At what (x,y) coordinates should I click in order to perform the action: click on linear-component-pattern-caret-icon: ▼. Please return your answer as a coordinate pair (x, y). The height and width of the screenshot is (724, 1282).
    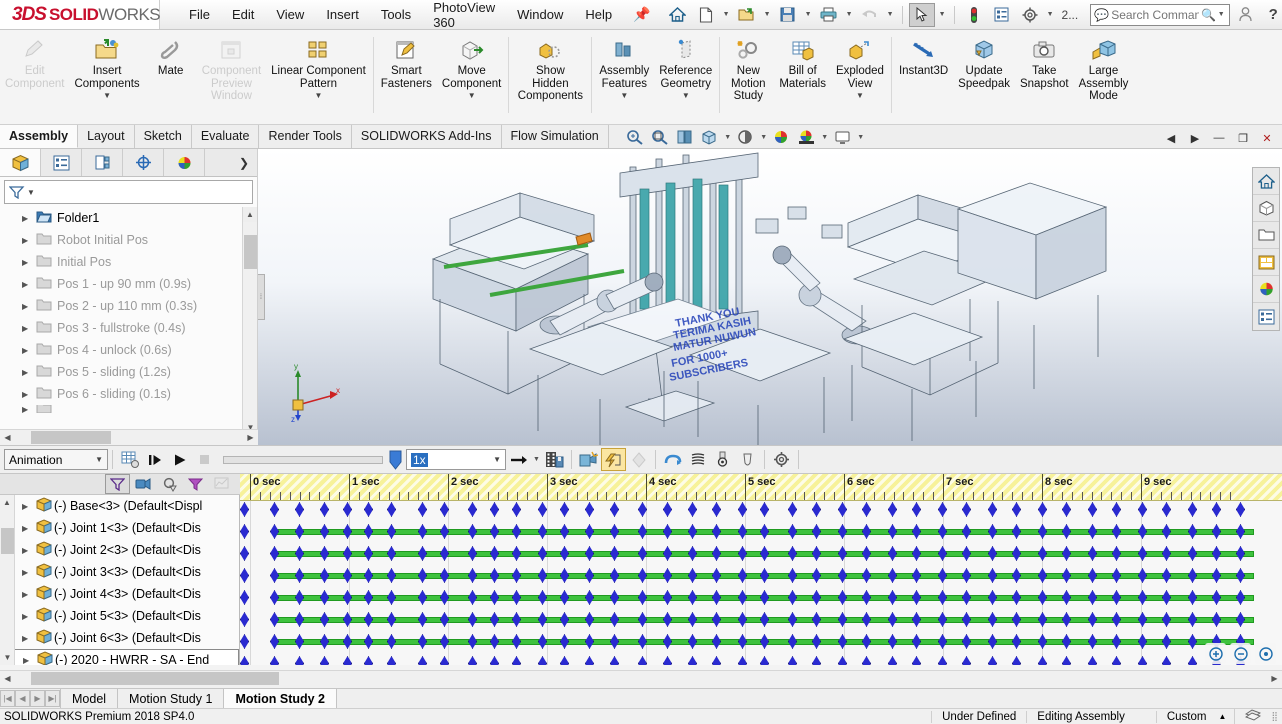
    Looking at the image, I should click on (319, 95).